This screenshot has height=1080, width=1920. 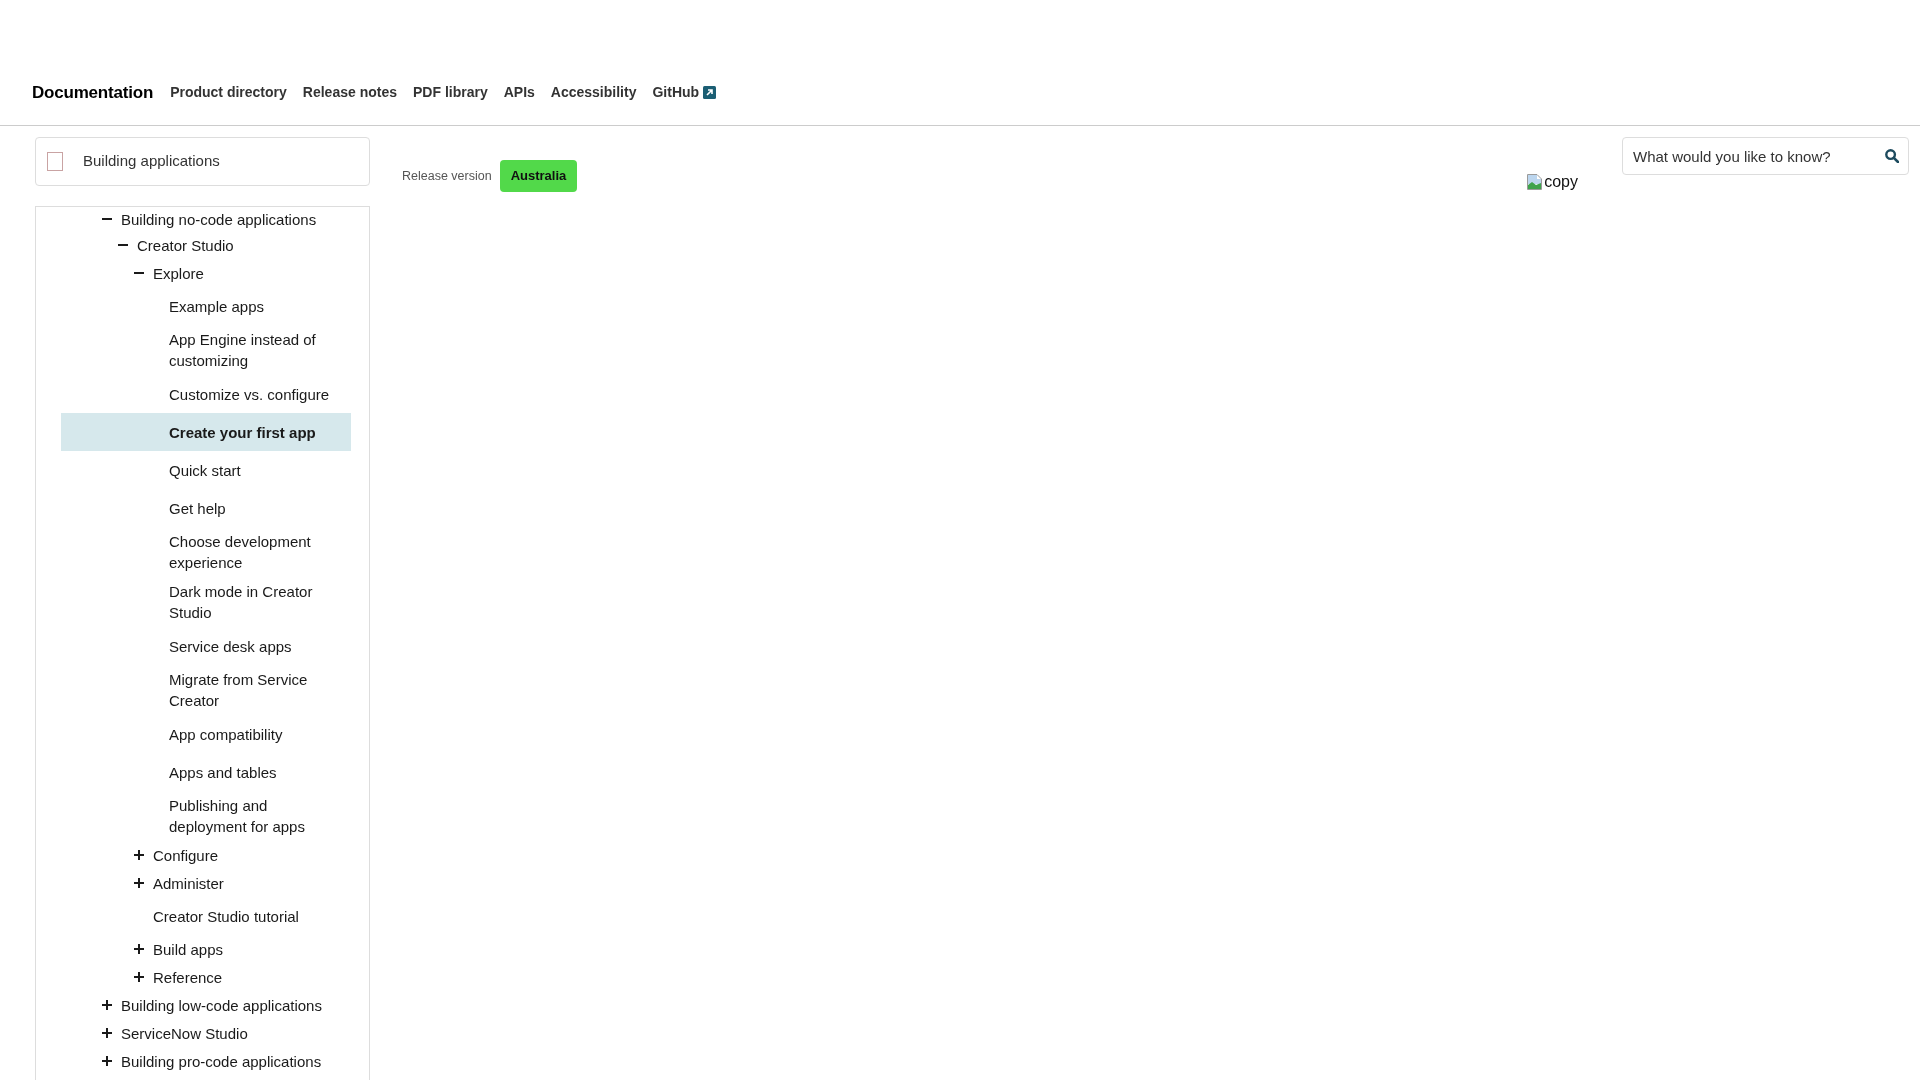 What do you see at coordinates (538, 176) in the screenshot?
I see `release-version-button: Australia` at bounding box center [538, 176].